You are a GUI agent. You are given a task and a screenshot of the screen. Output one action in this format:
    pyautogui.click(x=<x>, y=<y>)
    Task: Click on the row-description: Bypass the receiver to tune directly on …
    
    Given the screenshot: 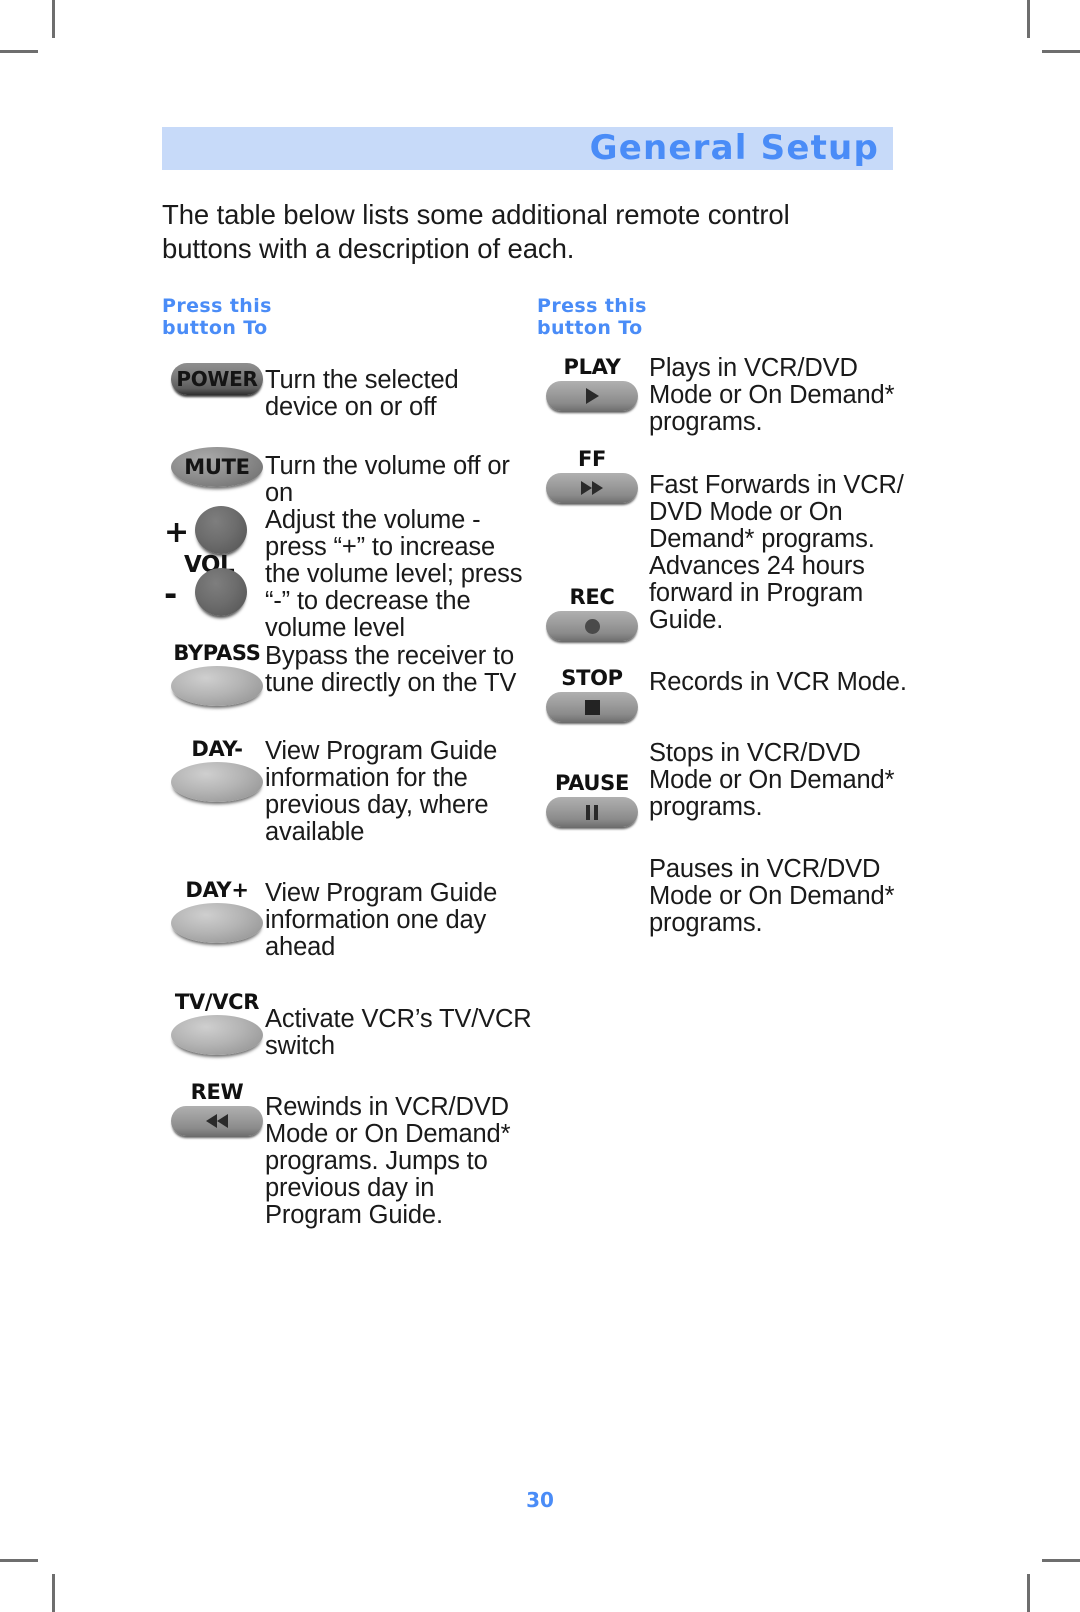 What is the action you would take?
    pyautogui.click(x=391, y=670)
    